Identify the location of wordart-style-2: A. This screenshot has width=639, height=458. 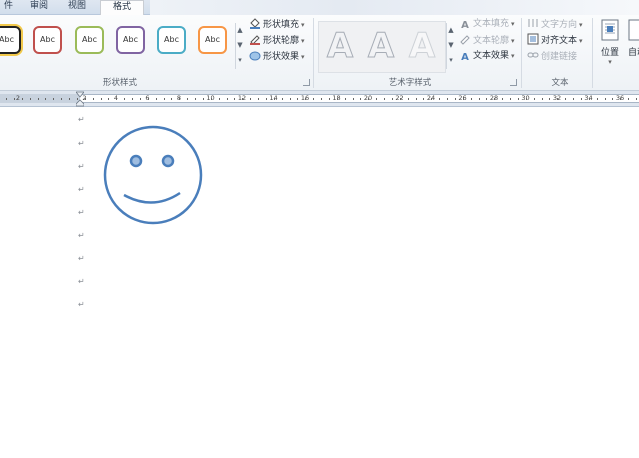
(381, 46).